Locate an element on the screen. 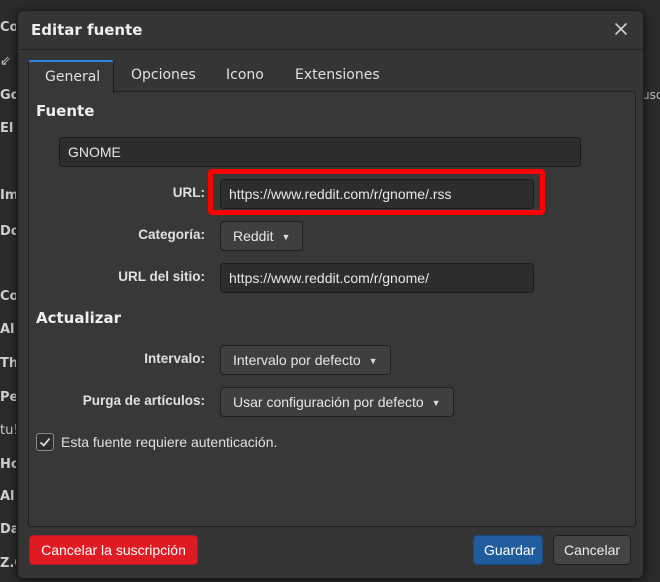 The width and height of the screenshot is (660, 582). background-item: tu! is located at coordinates (8, 430).